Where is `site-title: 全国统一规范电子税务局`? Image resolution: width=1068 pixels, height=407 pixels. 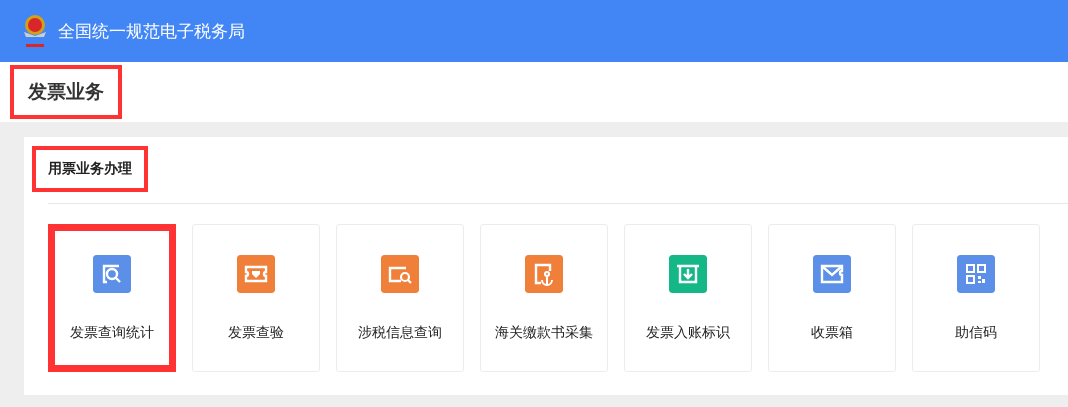
site-title: 全国统一规范电子税务局 is located at coordinates (151, 31).